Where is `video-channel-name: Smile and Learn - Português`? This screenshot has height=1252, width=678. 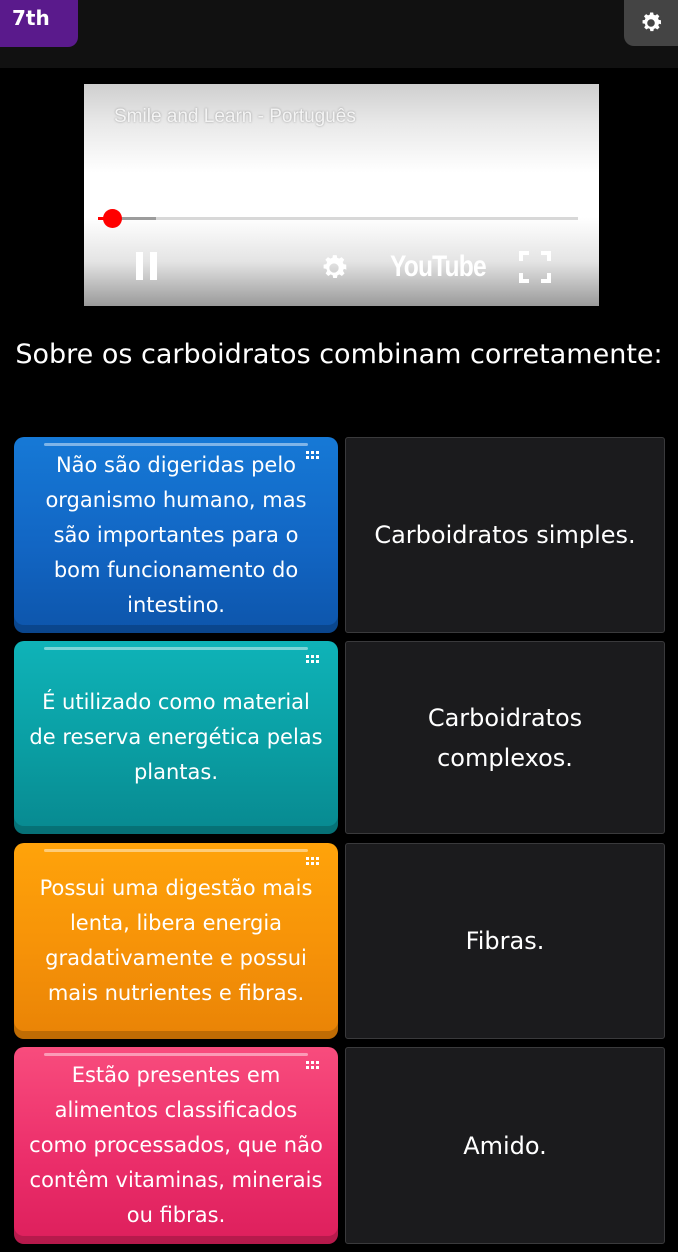
video-channel-name: Smile and Learn - Português is located at coordinates (235, 117).